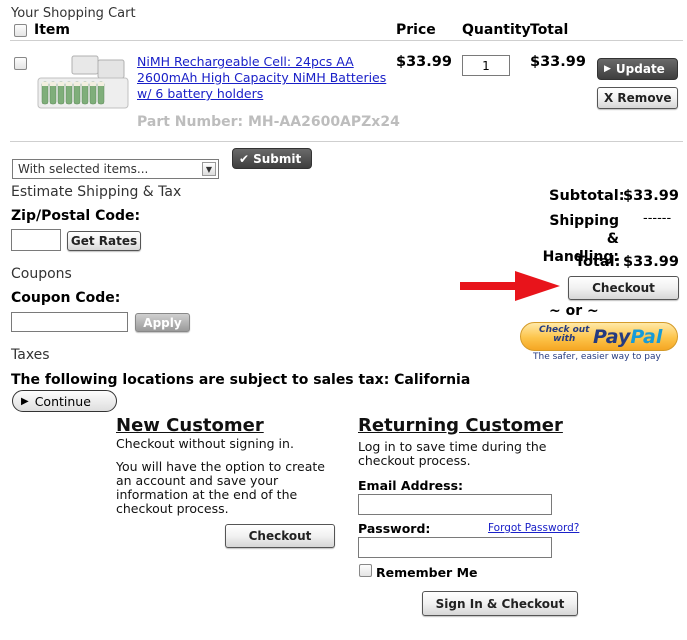 This screenshot has width=687, height=640. What do you see at coordinates (73, 13) in the screenshot?
I see `cart-title: Your Shopping Cart` at bounding box center [73, 13].